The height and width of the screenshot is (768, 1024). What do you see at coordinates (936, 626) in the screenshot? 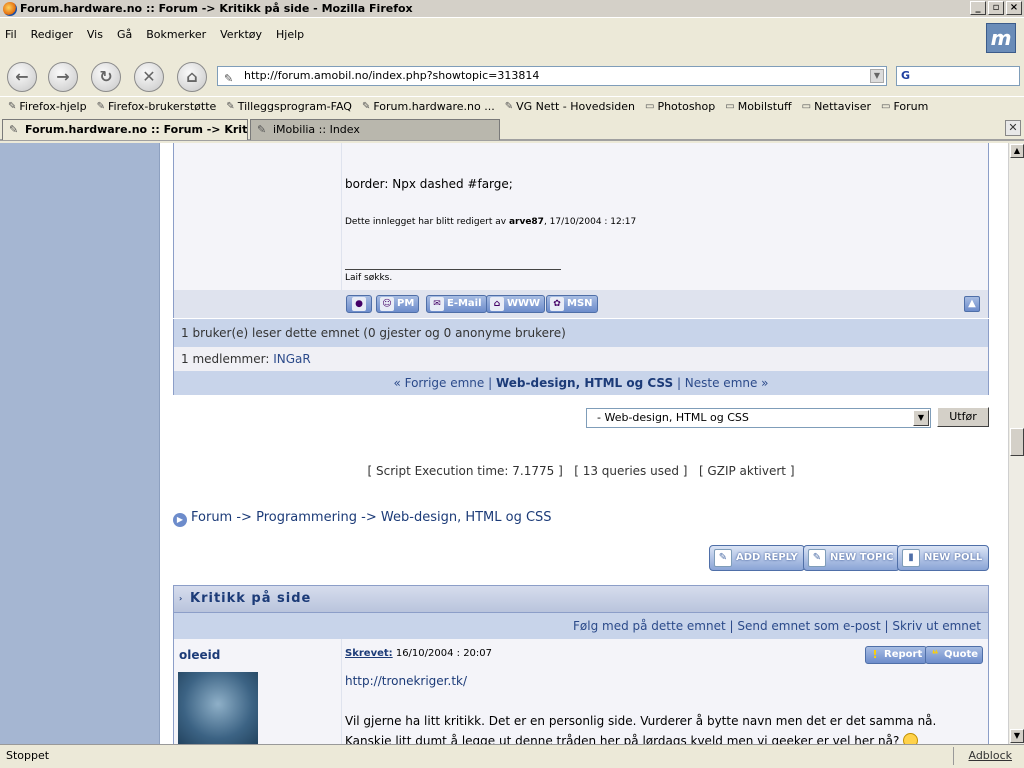
I see `print-topic-link: Skriv ut emnet` at bounding box center [936, 626].